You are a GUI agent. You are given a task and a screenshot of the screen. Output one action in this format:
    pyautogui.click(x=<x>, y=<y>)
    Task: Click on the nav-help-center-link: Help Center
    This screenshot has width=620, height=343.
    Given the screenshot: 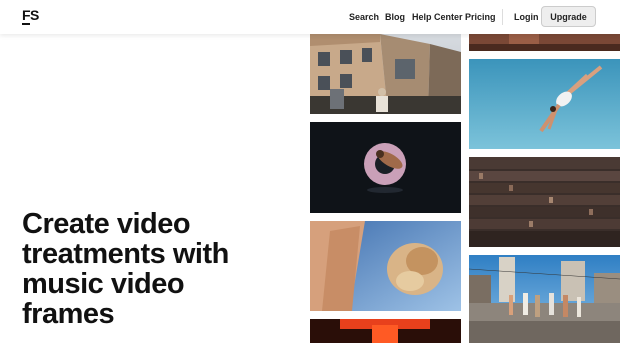 What is the action you would take?
    pyautogui.click(x=437, y=17)
    